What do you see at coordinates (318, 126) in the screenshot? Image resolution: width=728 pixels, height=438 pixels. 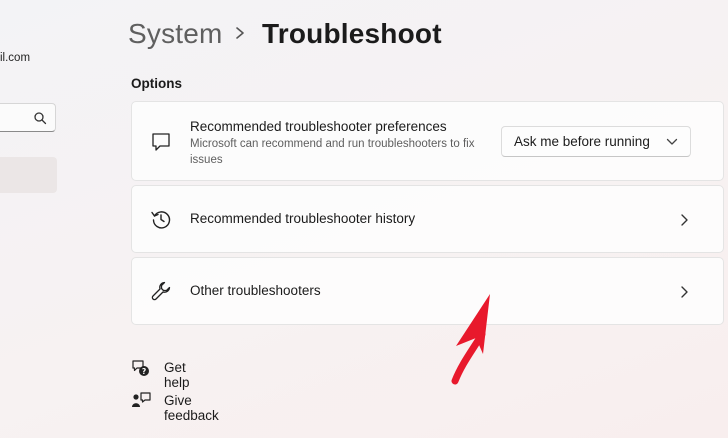 I see `card-title: Recommended troubleshooter preferences` at bounding box center [318, 126].